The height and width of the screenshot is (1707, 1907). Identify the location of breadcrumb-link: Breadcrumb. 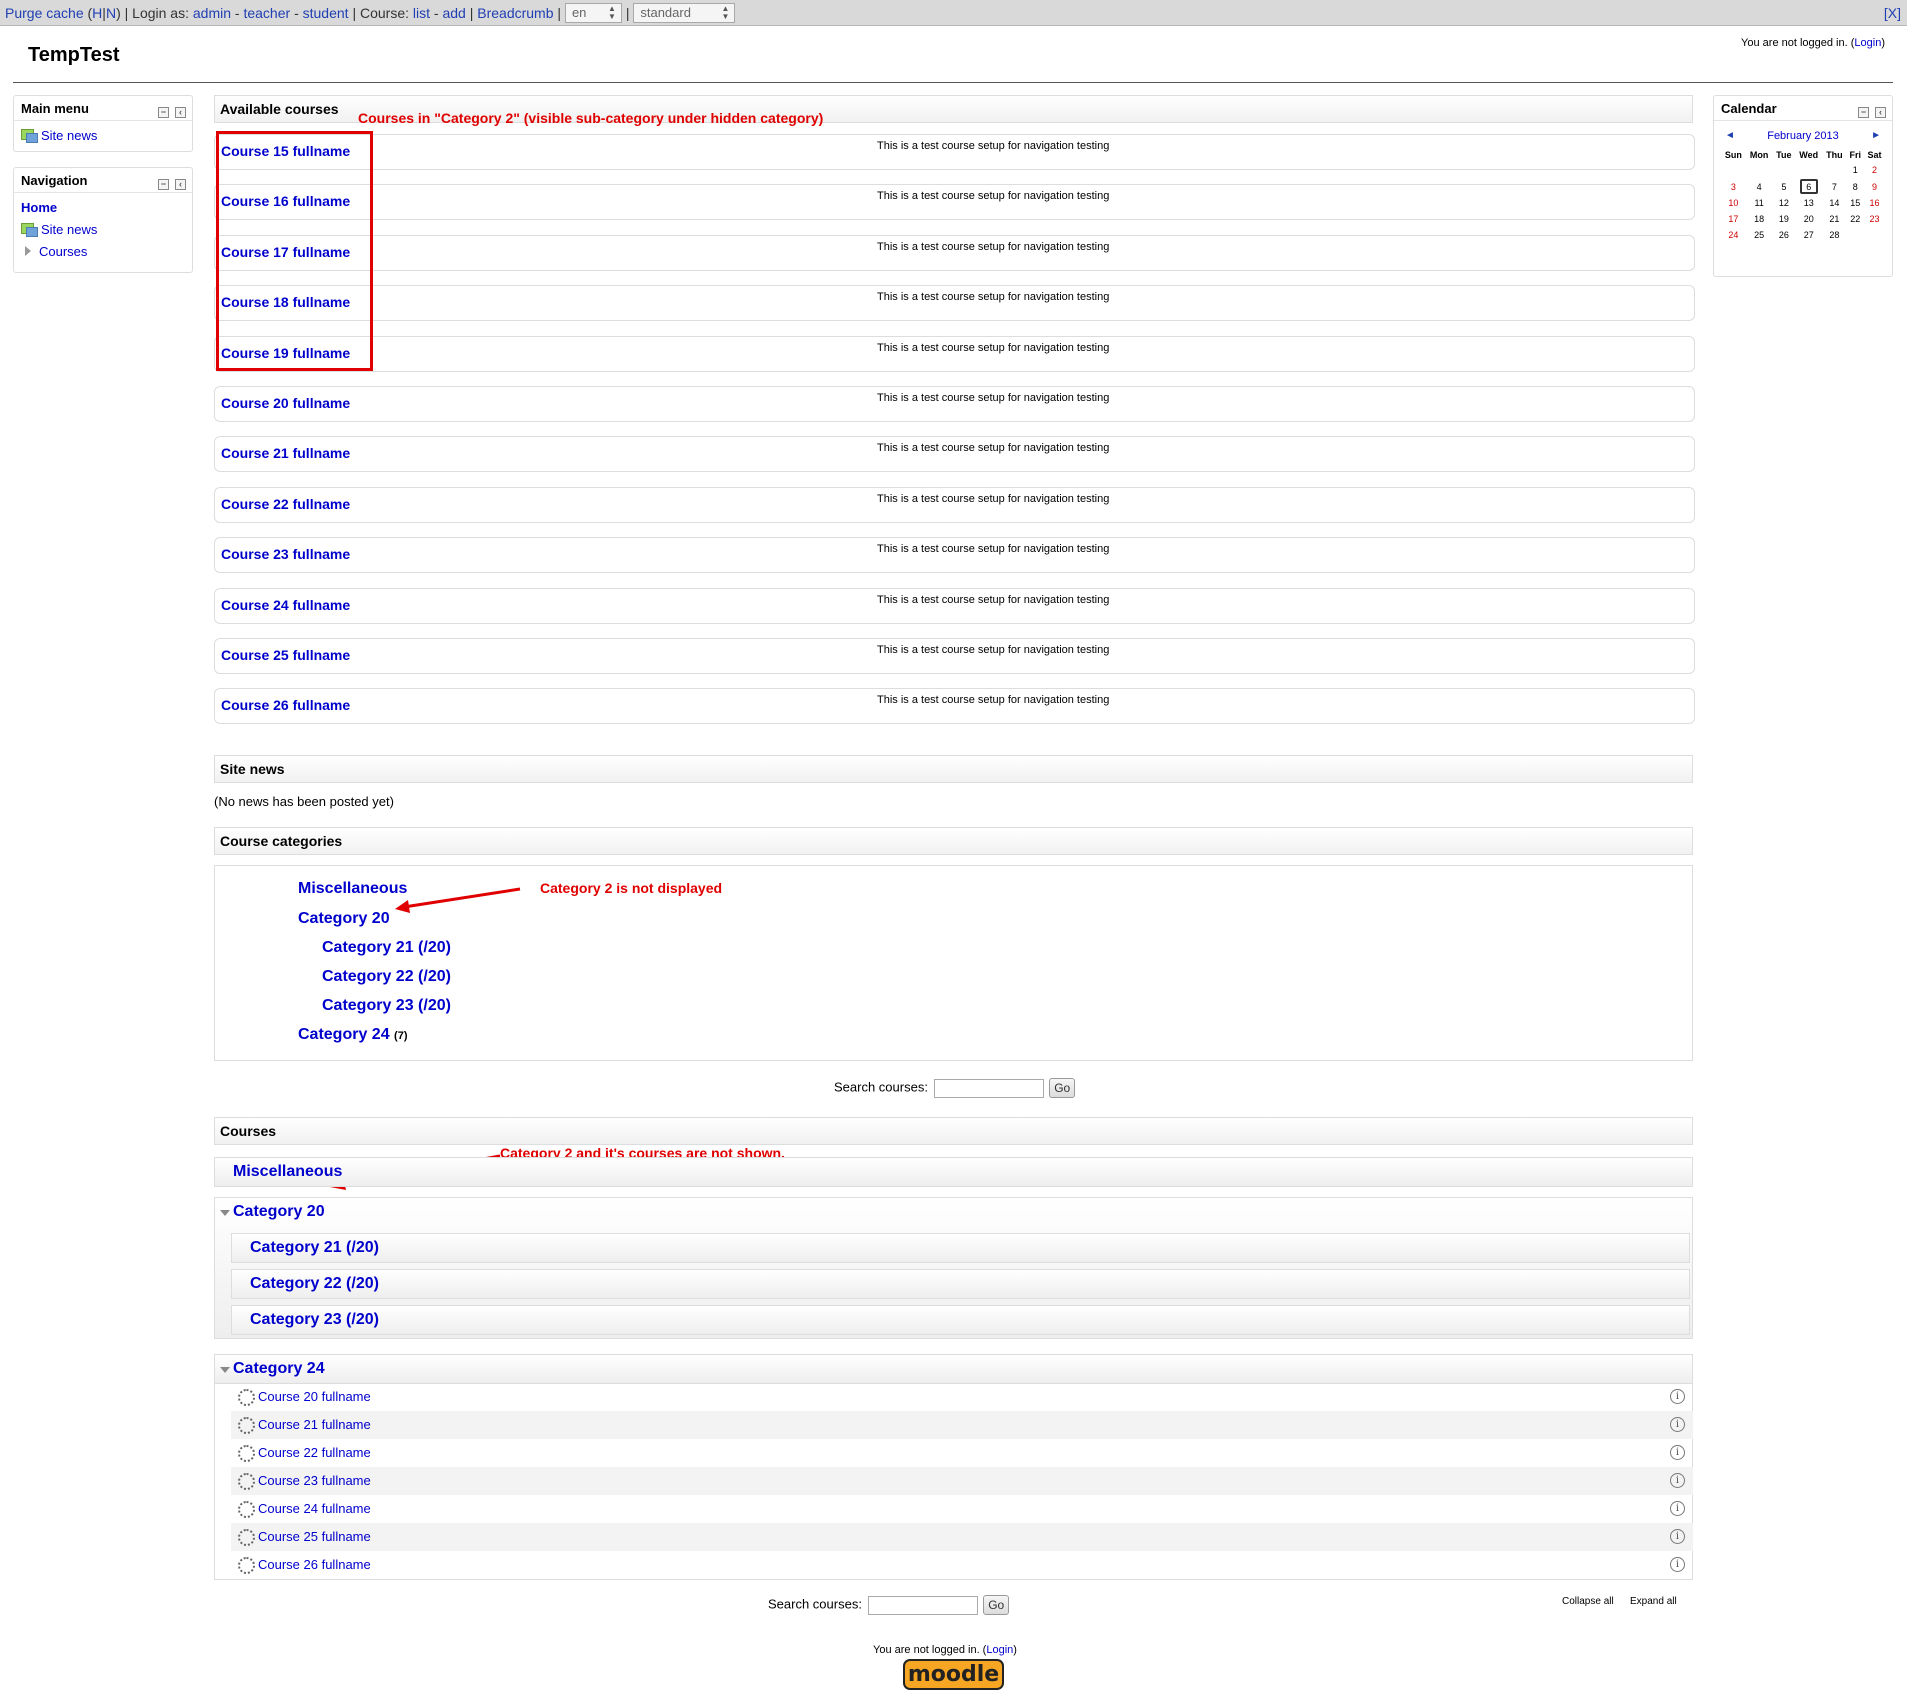
(515, 13).